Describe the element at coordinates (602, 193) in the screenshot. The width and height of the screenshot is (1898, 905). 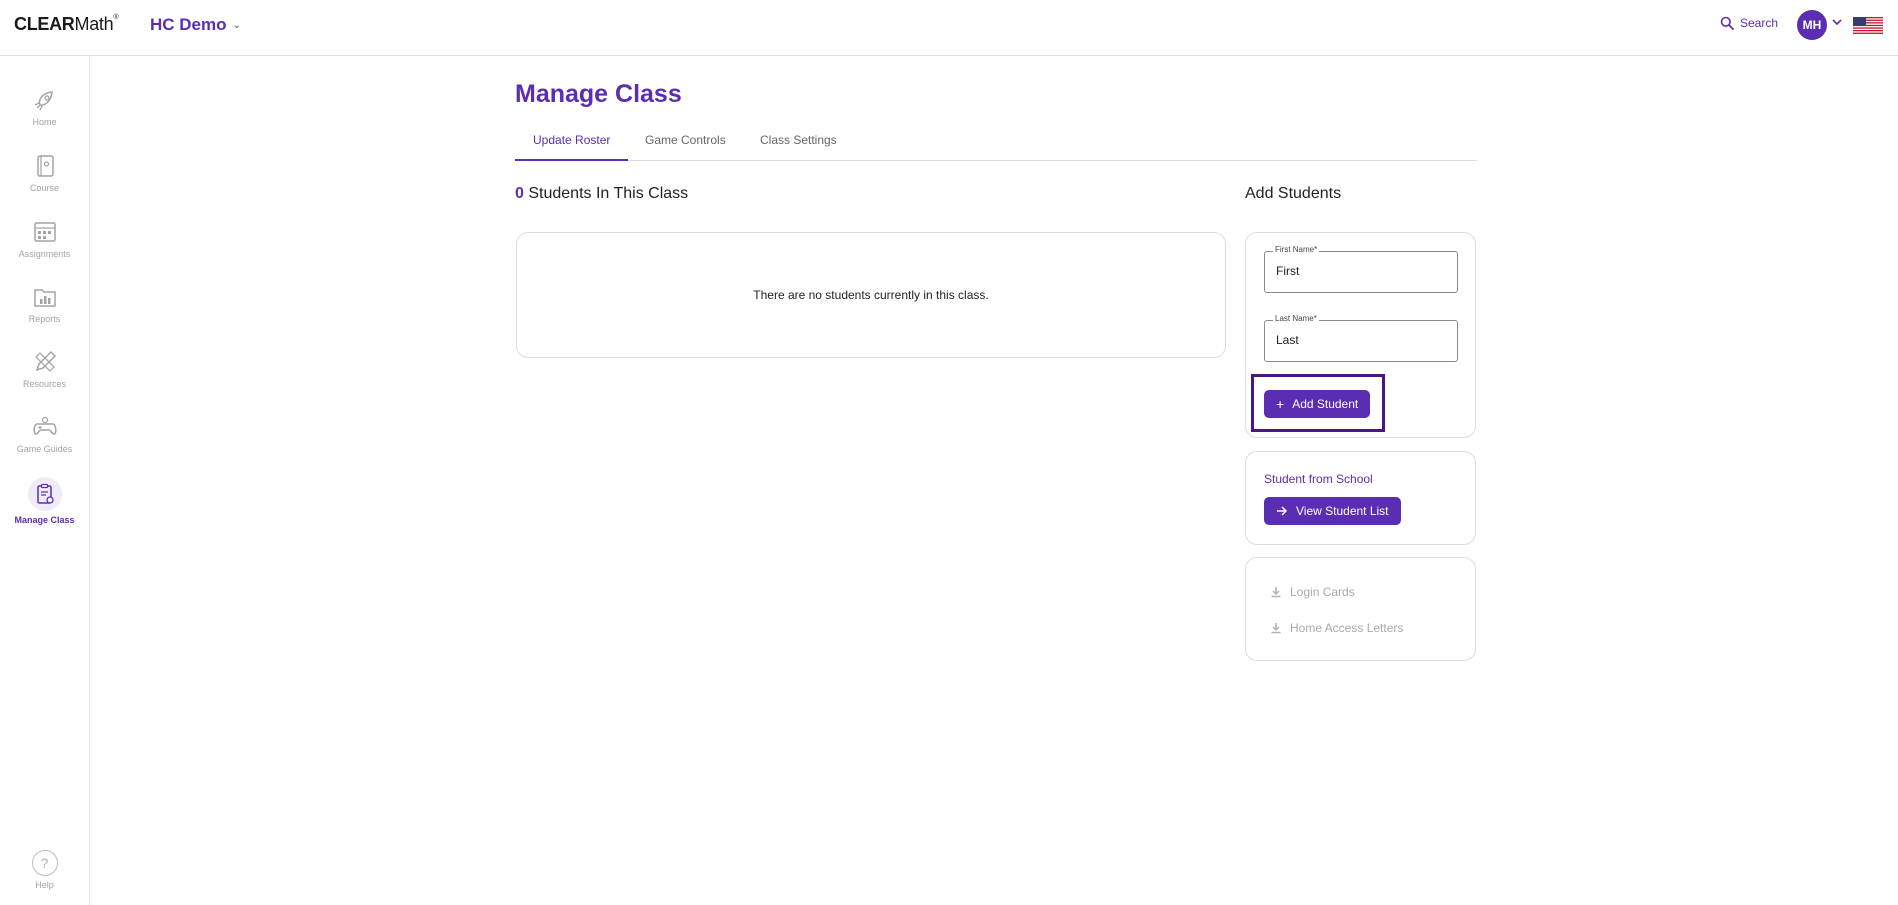
I see `students-heading: 0 Students In This Class` at that location.